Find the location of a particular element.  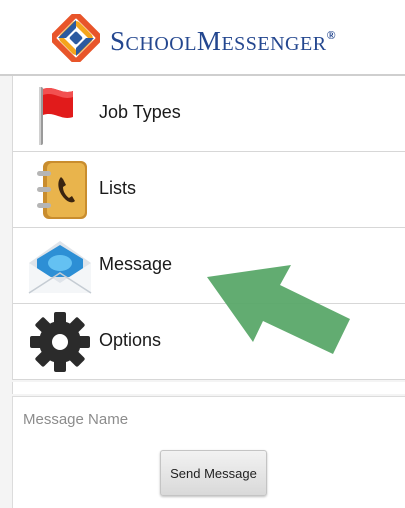

menu-spacer is located at coordinates (208, 388).